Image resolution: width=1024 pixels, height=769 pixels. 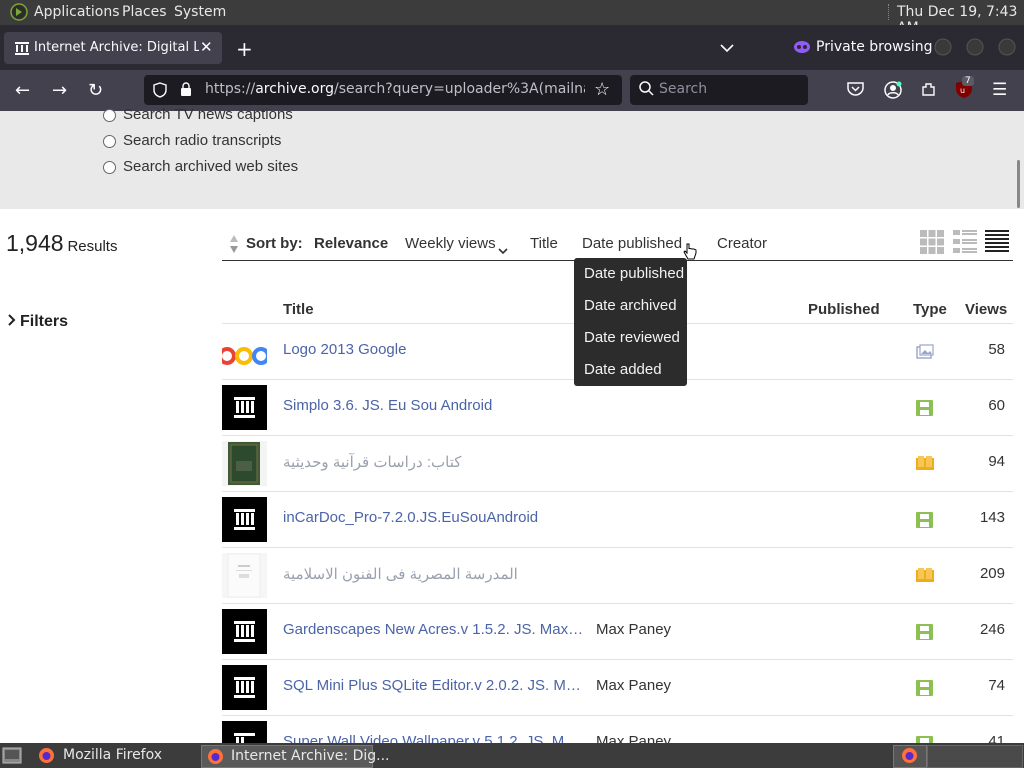 I want to click on workspace-switcher, so click(x=910, y=756).